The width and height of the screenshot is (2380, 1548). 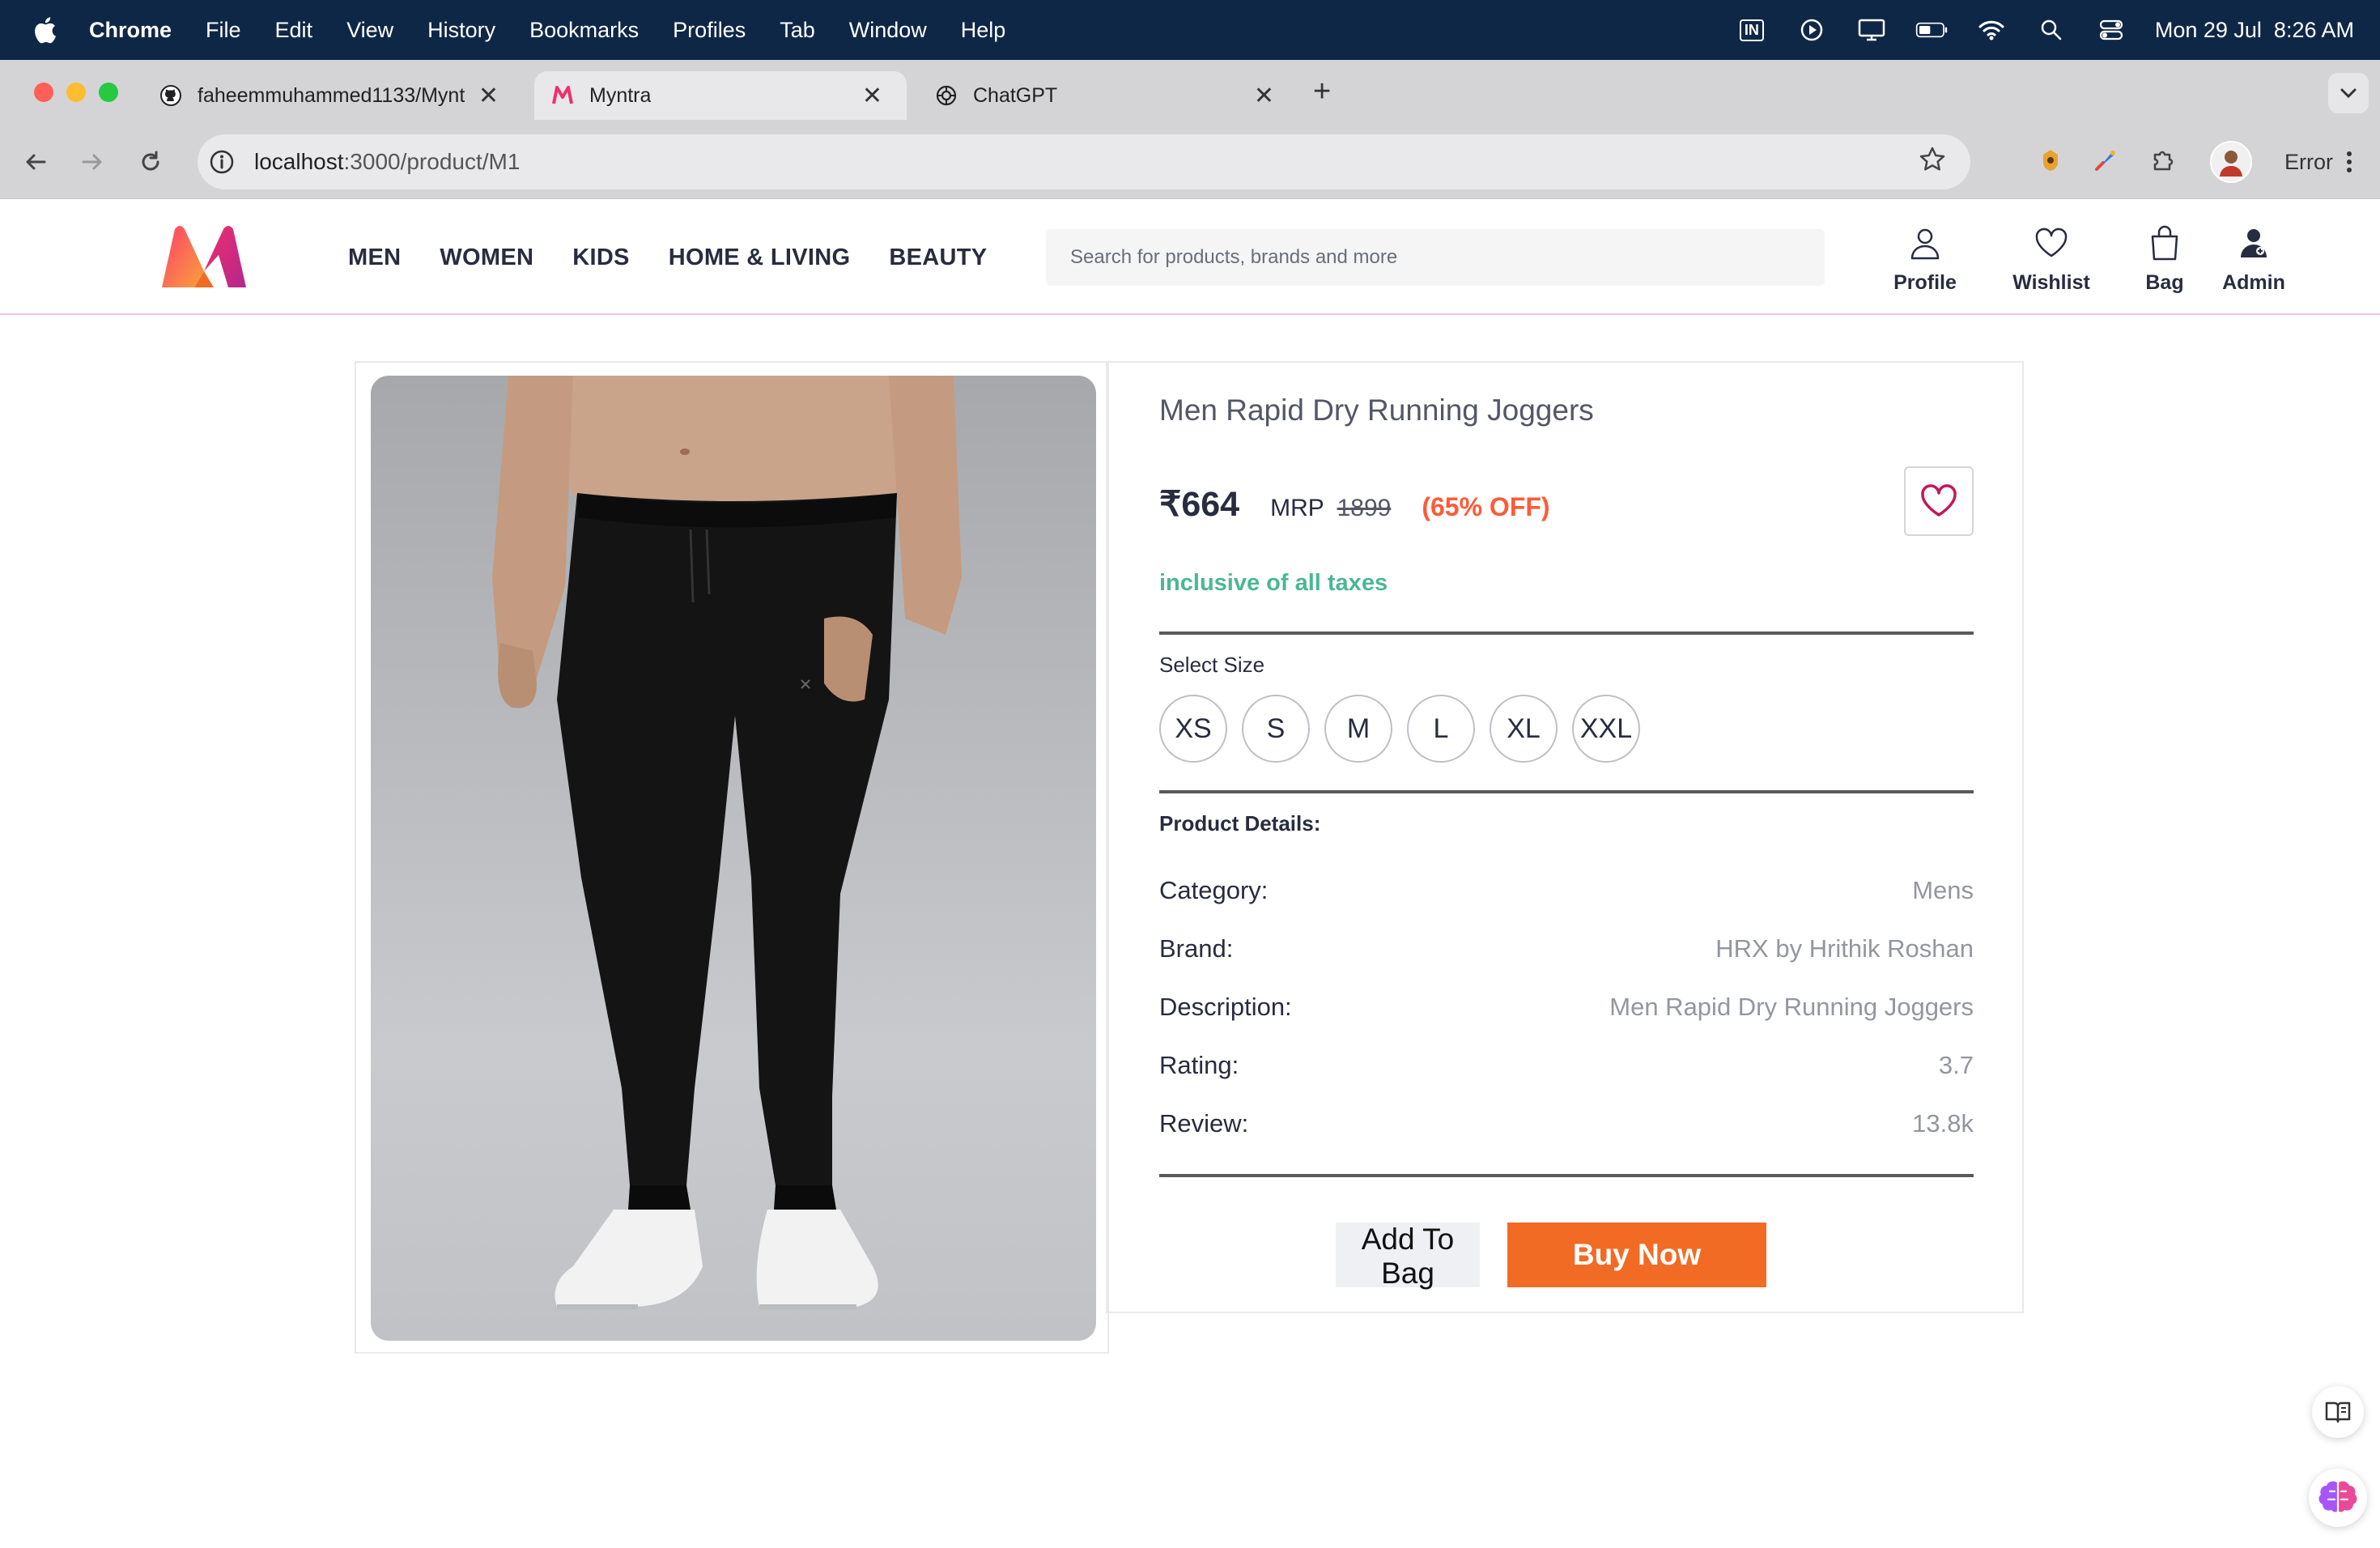 What do you see at coordinates (562, 96) in the screenshot?
I see `myntra-icon` at bounding box center [562, 96].